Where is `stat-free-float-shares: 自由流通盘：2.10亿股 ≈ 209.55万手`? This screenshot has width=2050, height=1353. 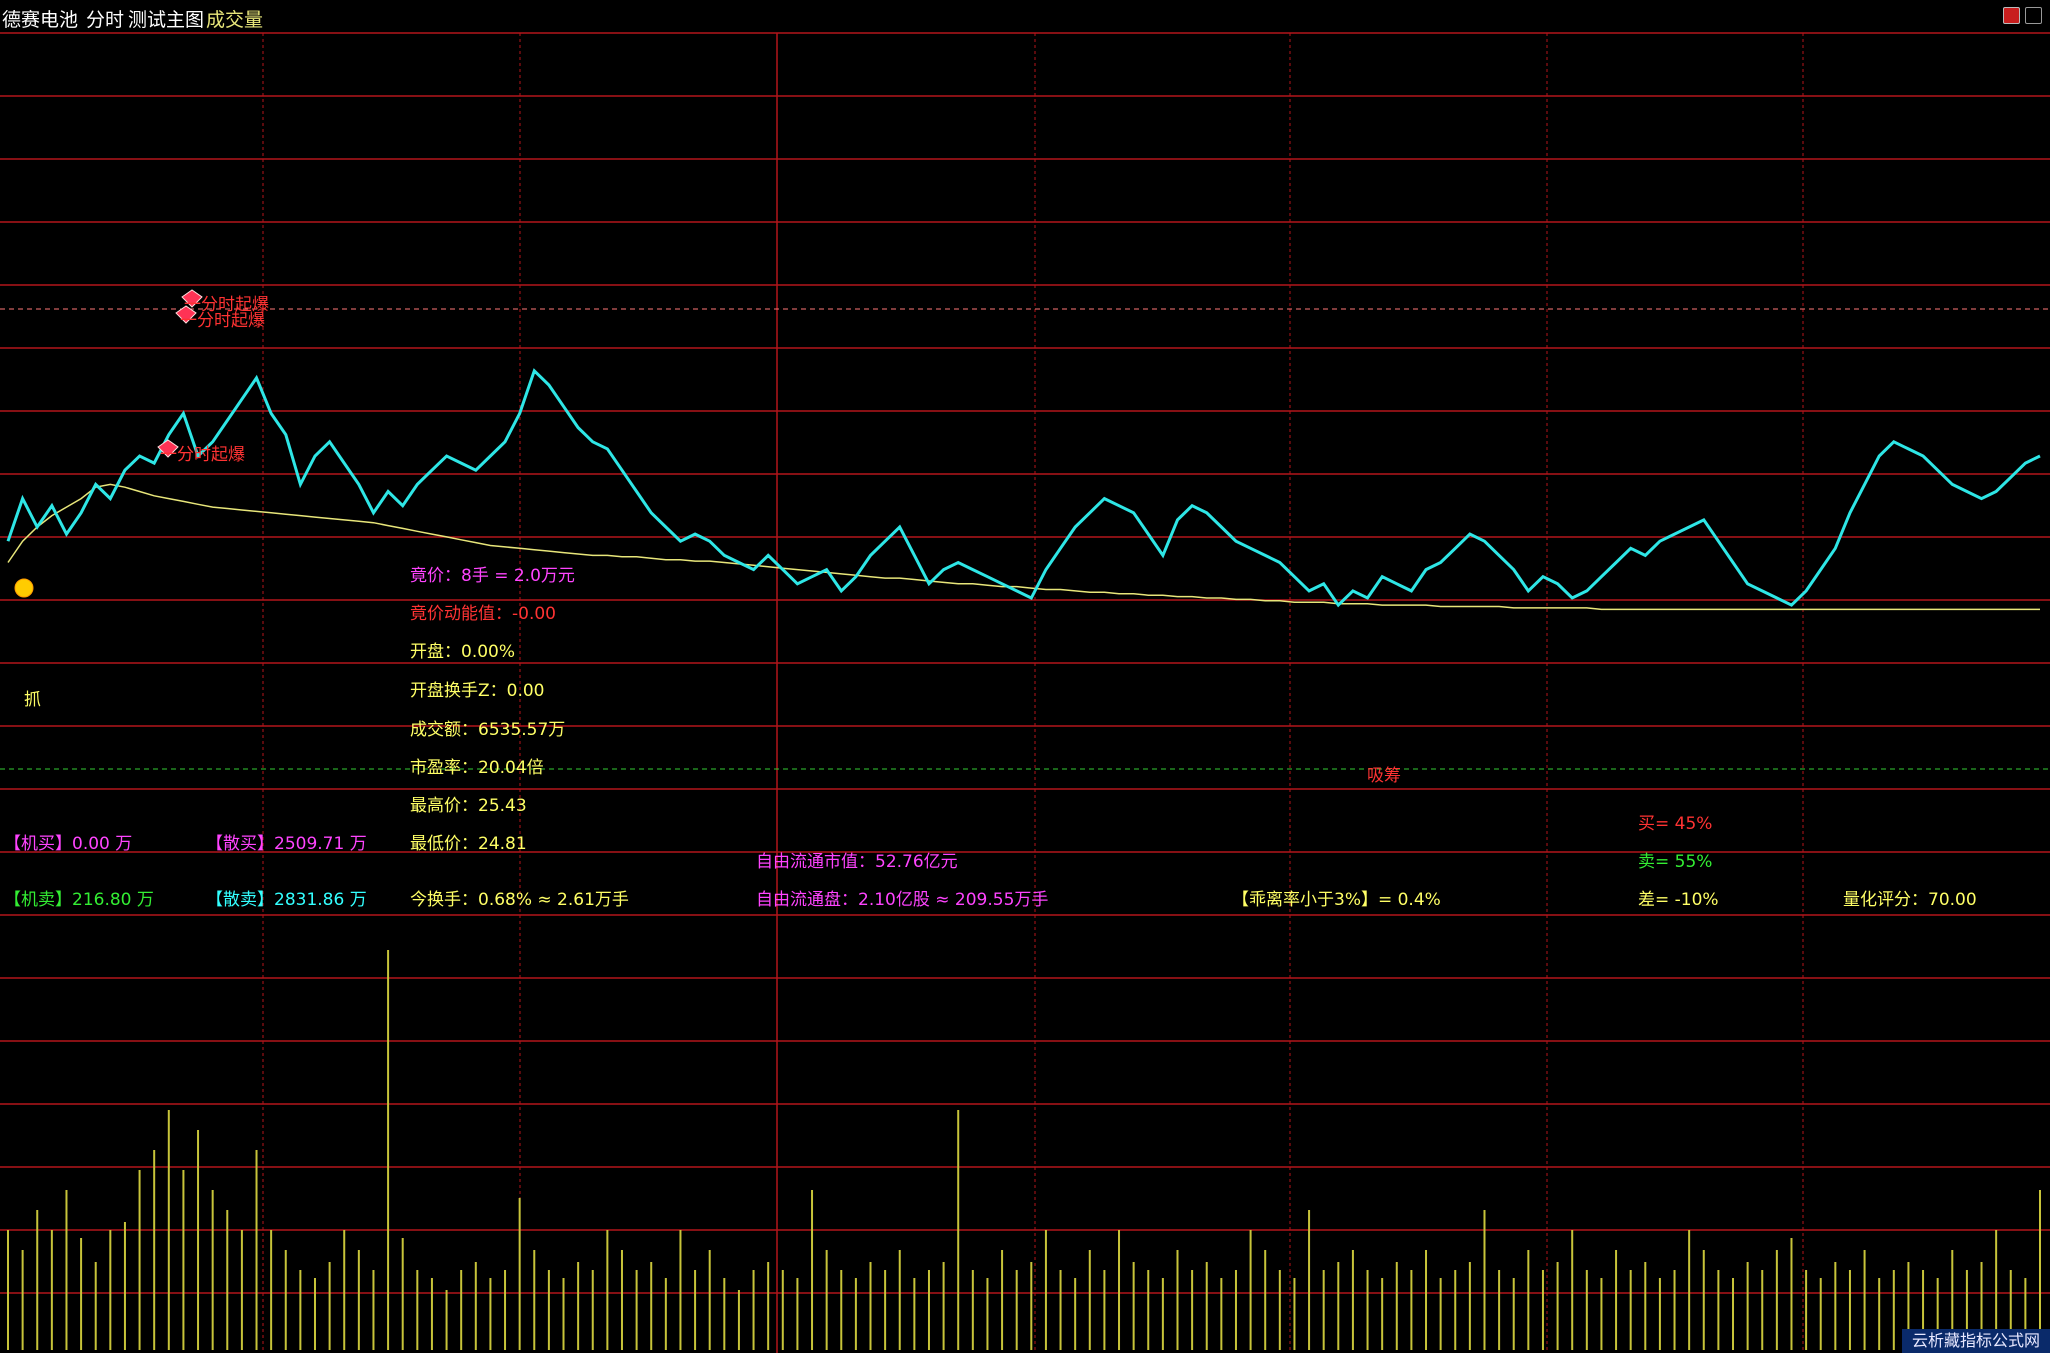 stat-free-float-shares: 自由流通盘：2.10亿股 ≈ 209.55万手 is located at coordinates (902, 900).